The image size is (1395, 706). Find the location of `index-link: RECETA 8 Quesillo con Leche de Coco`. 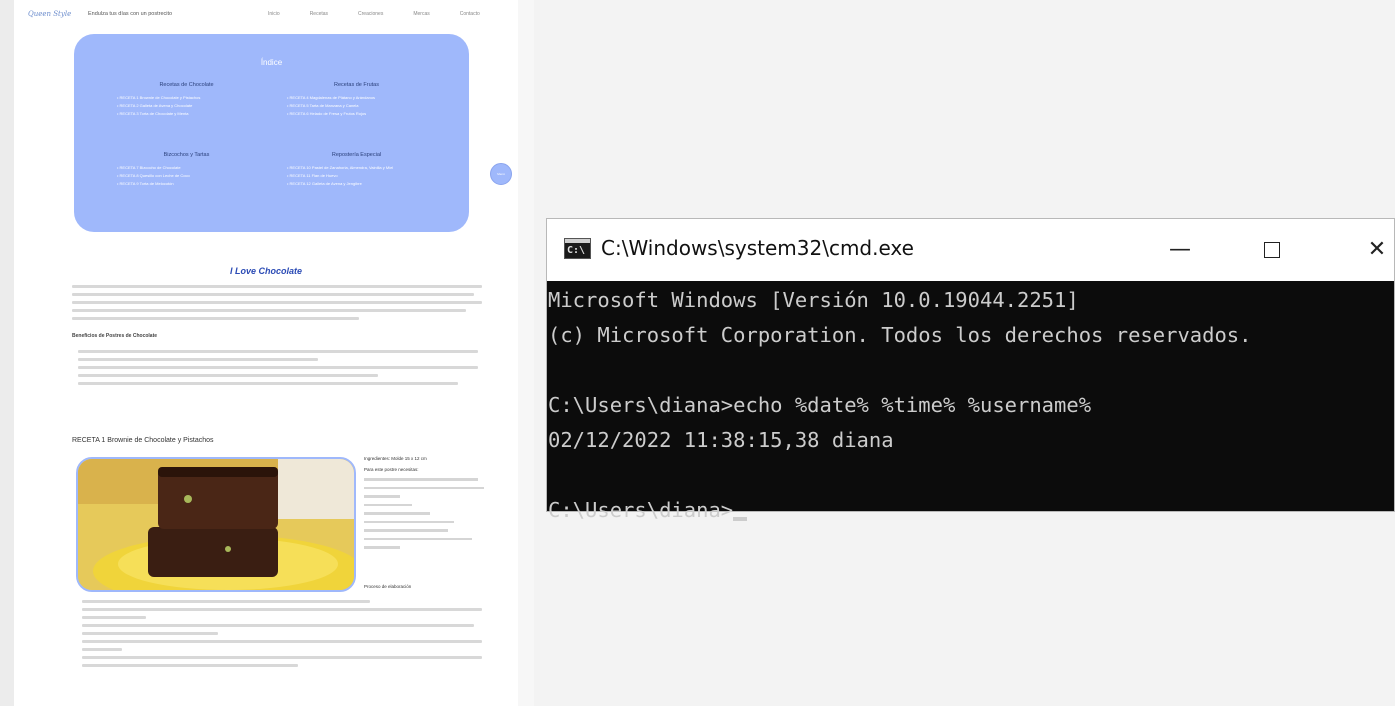

index-link: RECETA 8 Quesillo con Leche de Coco is located at coordinates (195, 176).